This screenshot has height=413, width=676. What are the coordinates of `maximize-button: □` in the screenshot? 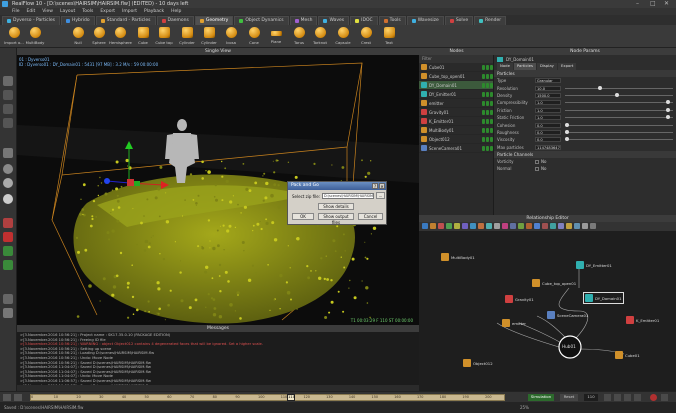 It's located at (653, 4).